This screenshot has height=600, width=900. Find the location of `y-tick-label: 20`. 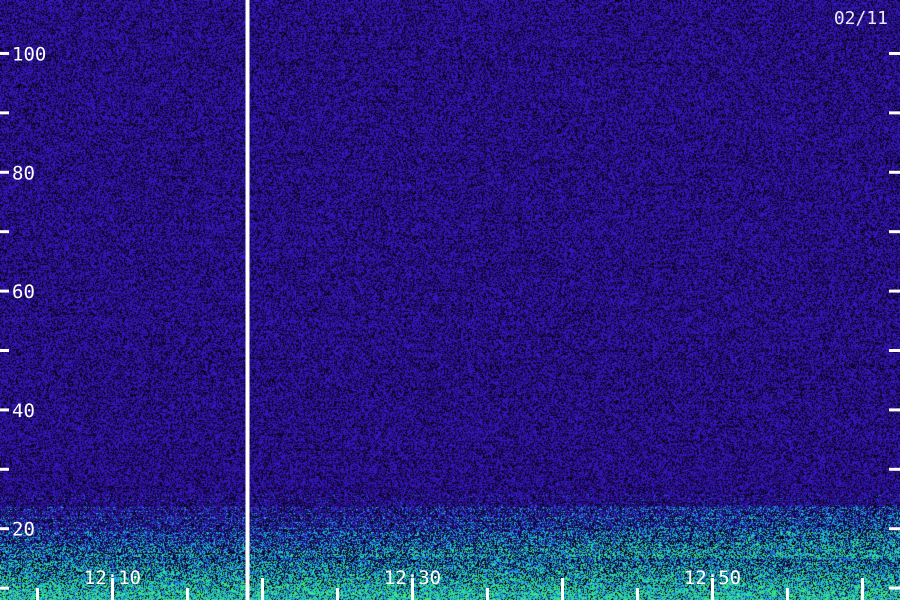

y-tick-label: 20 is located at coordinates (23, 530).